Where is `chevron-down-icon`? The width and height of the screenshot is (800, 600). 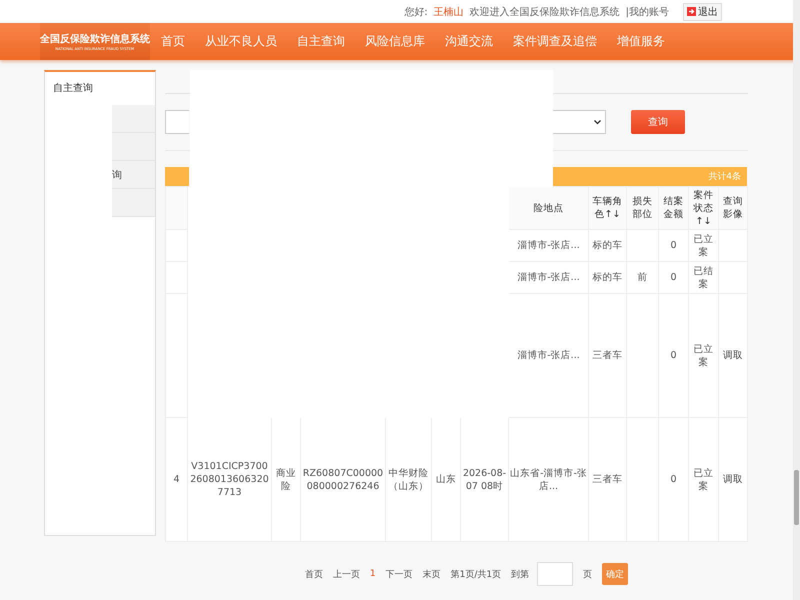 chevron-down-icon is located at coordinates (597, 122).